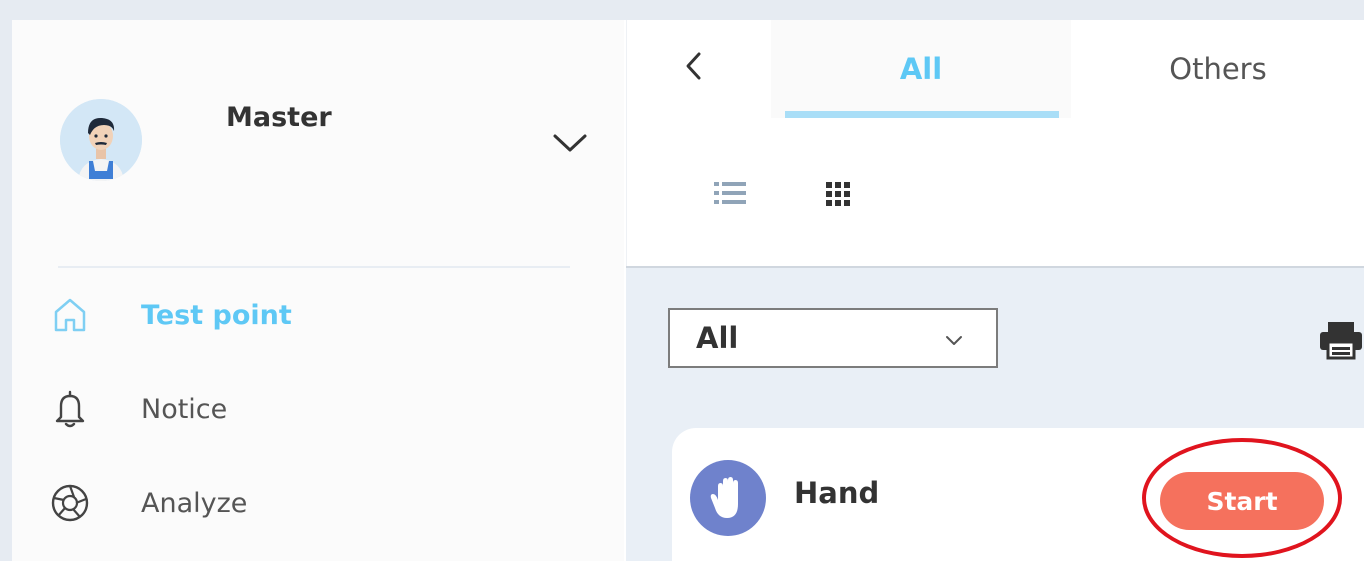 This screenshot has width=1364, height=561. I want to click on grid-view-toggle, so click(838, 194).